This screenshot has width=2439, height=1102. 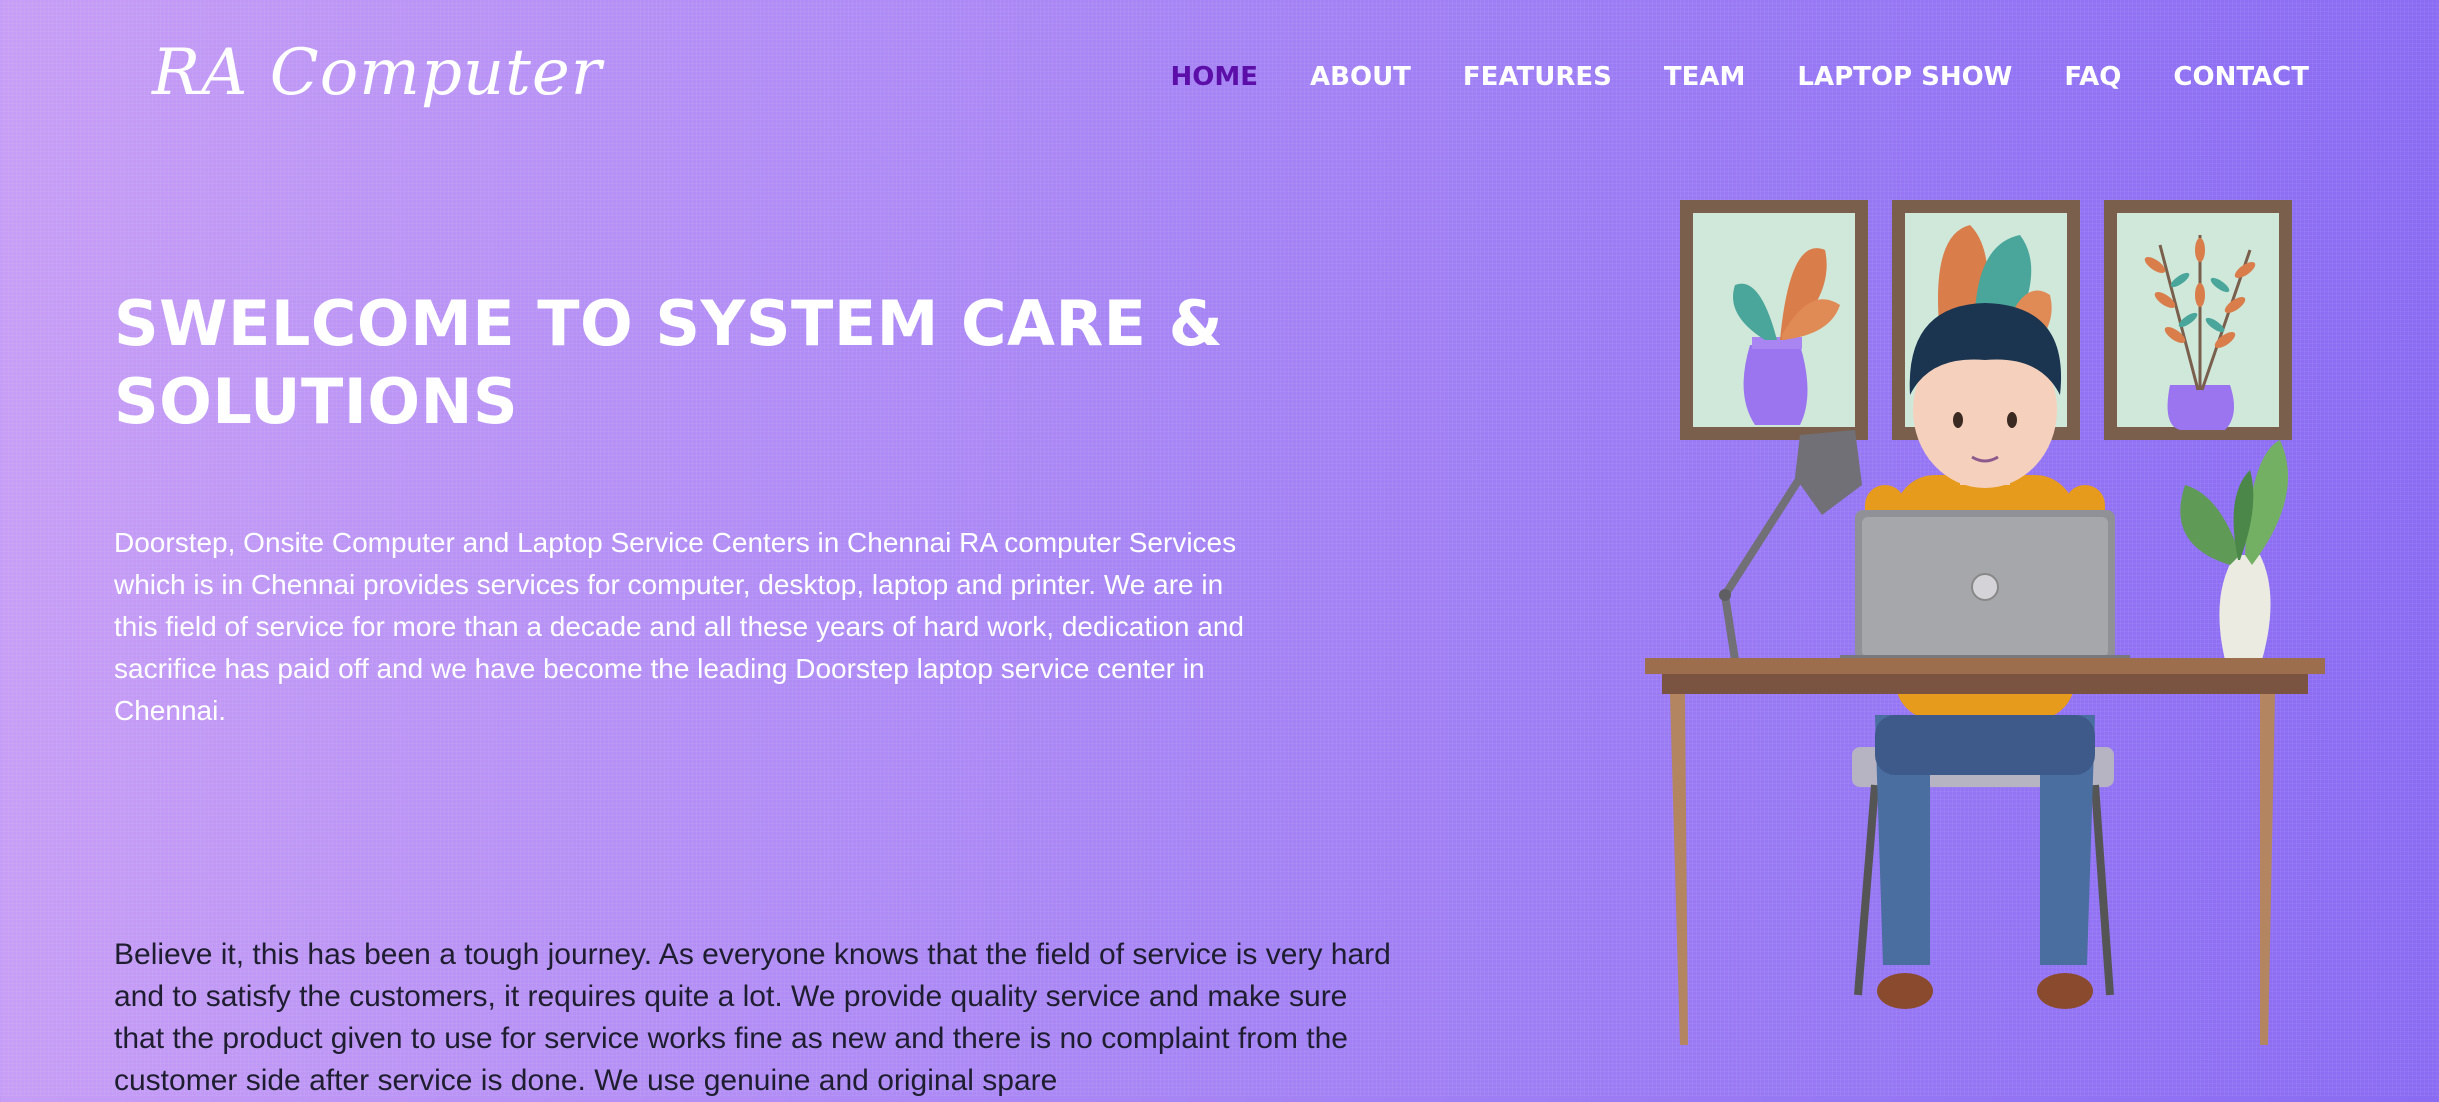 What do you see at coordinates (2198, 320) in the screenshot?
I see `framed-plant-picture-right` at bounding box center [2198, 320].